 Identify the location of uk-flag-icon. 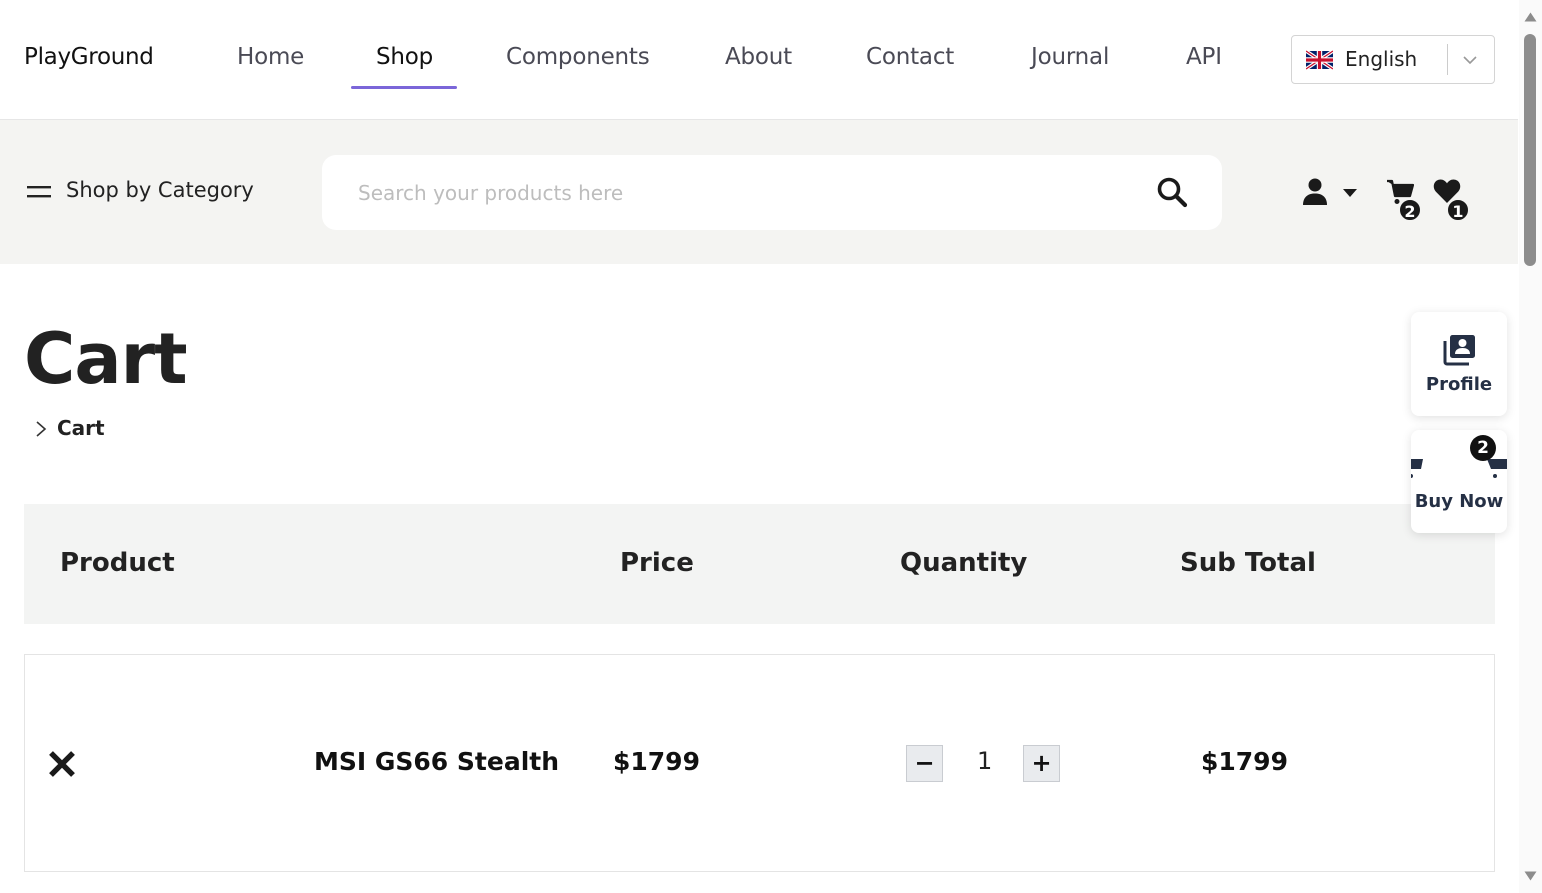
(1319, 60).